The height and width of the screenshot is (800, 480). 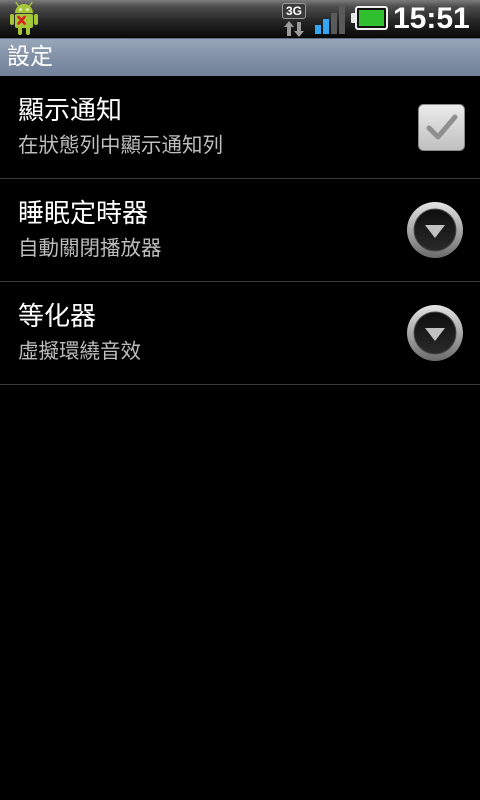 I want to click on android-robot-icon, so click(x=24, y=18).